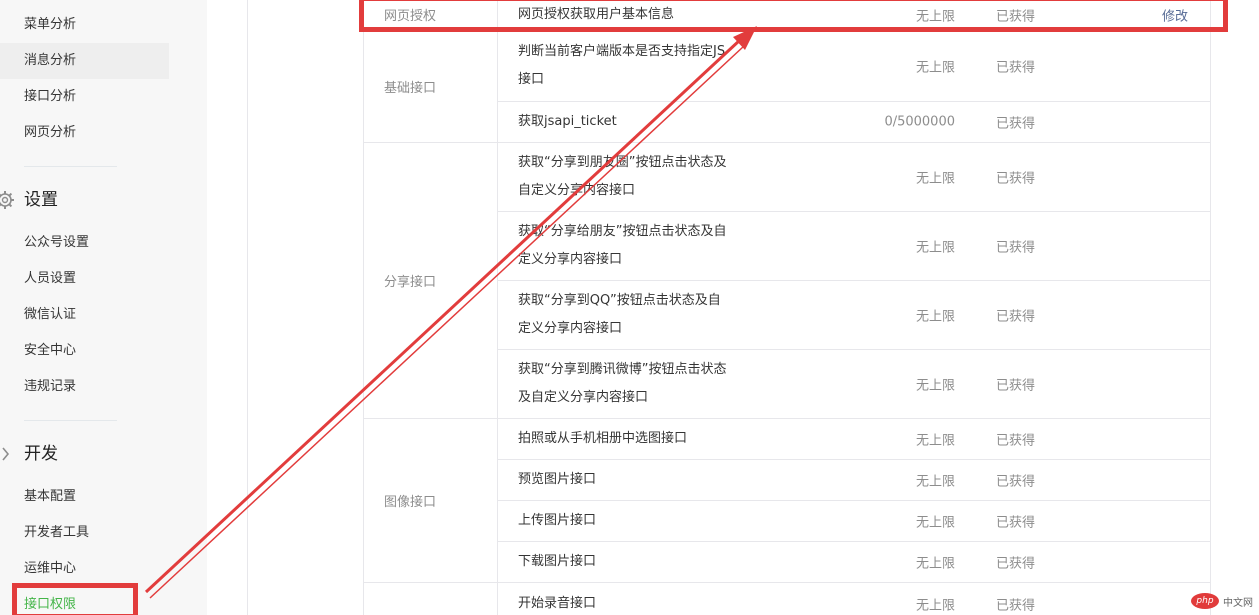  I want to click on php-logo: php, so click(1205, 601).